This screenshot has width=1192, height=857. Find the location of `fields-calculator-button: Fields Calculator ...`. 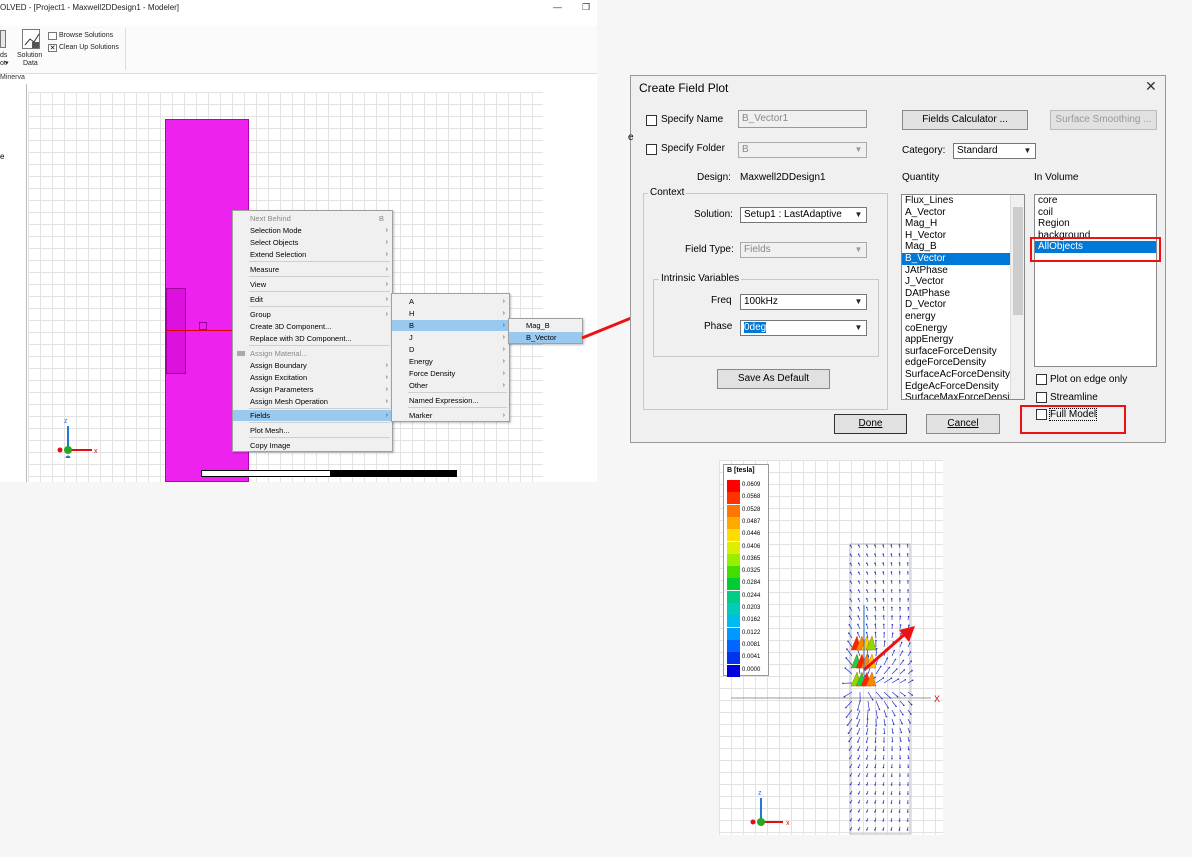

fields-calculator-button: Fields Calculator ... is located at coordinates (965, 120).